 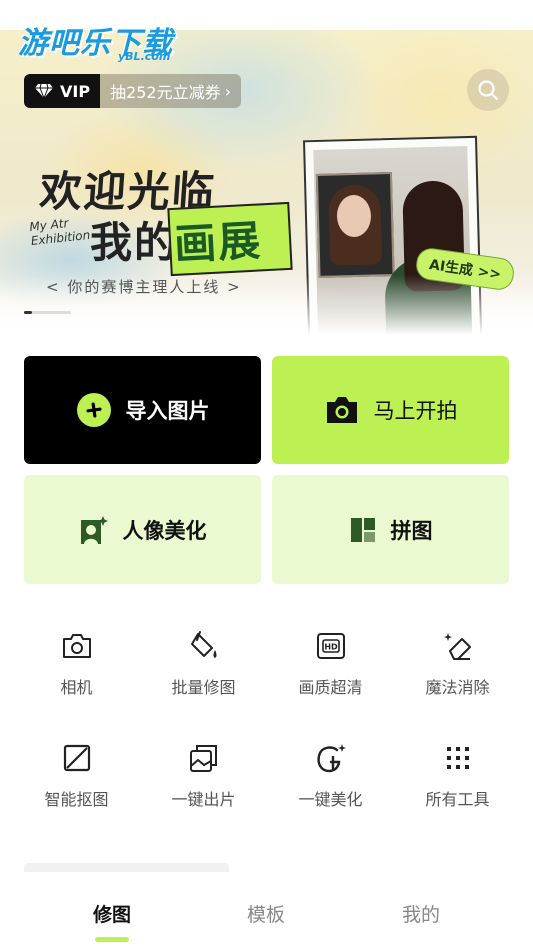 What do you see at coordinates (76, 799) in the screenshot?
I see `tool-label: 智能抠图` at bounding box center [76, 799].